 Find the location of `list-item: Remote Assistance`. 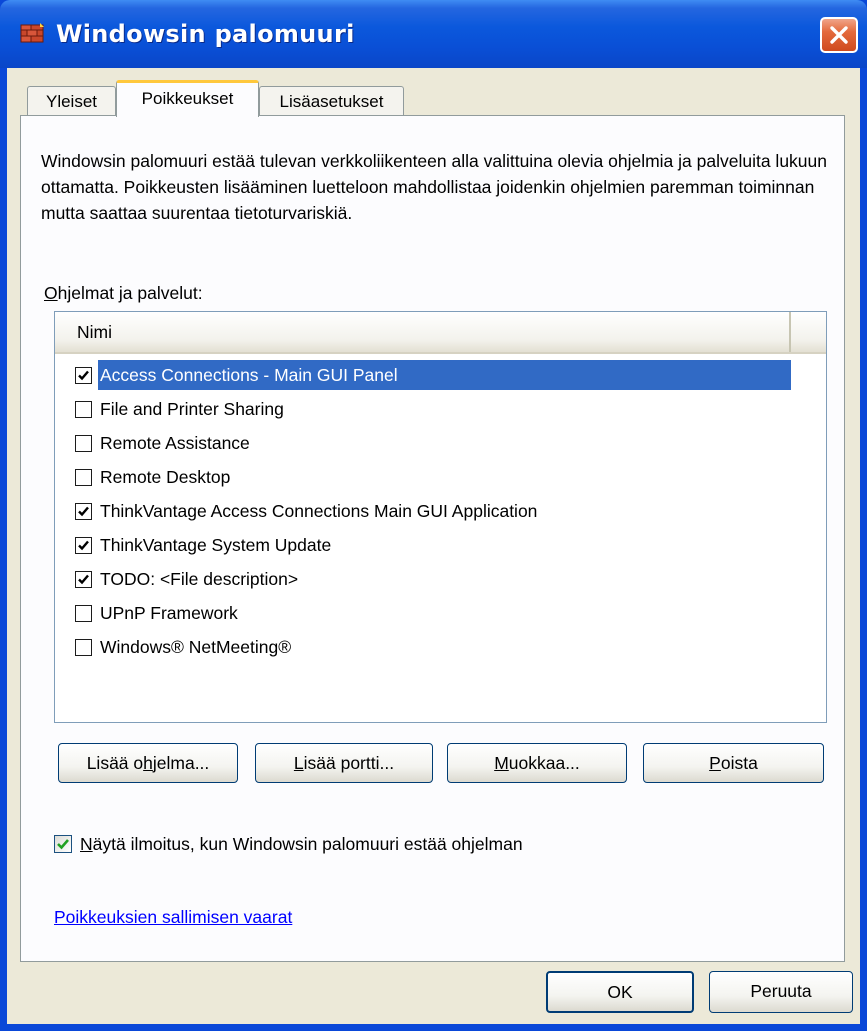

list-item: Remote Assistance is located at coordinates (431, 443).